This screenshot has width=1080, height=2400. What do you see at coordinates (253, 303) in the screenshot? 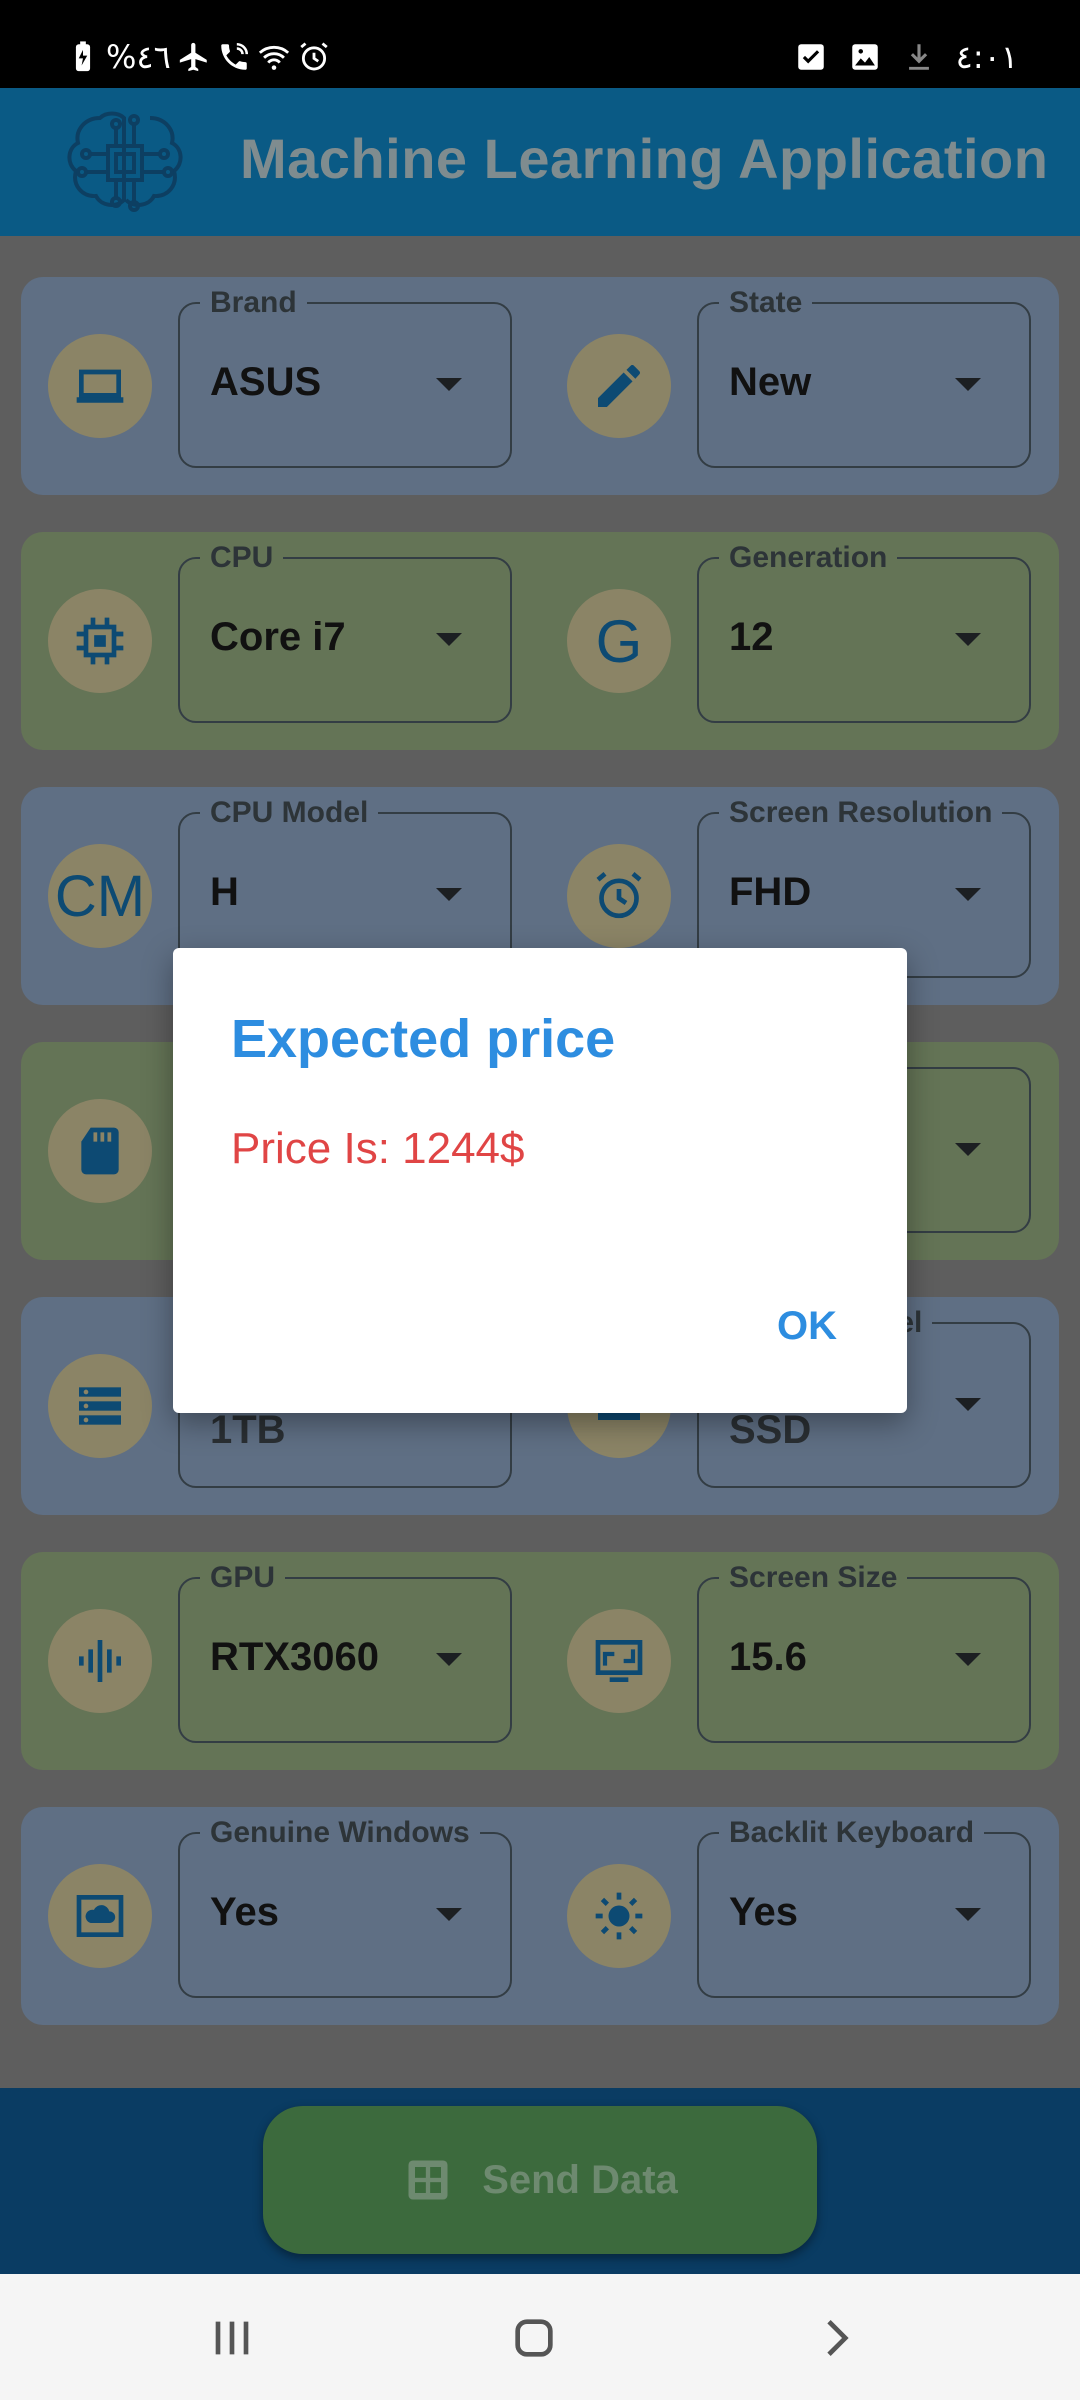
I see `brand-label: Brand` at bounding box center [253, 303].